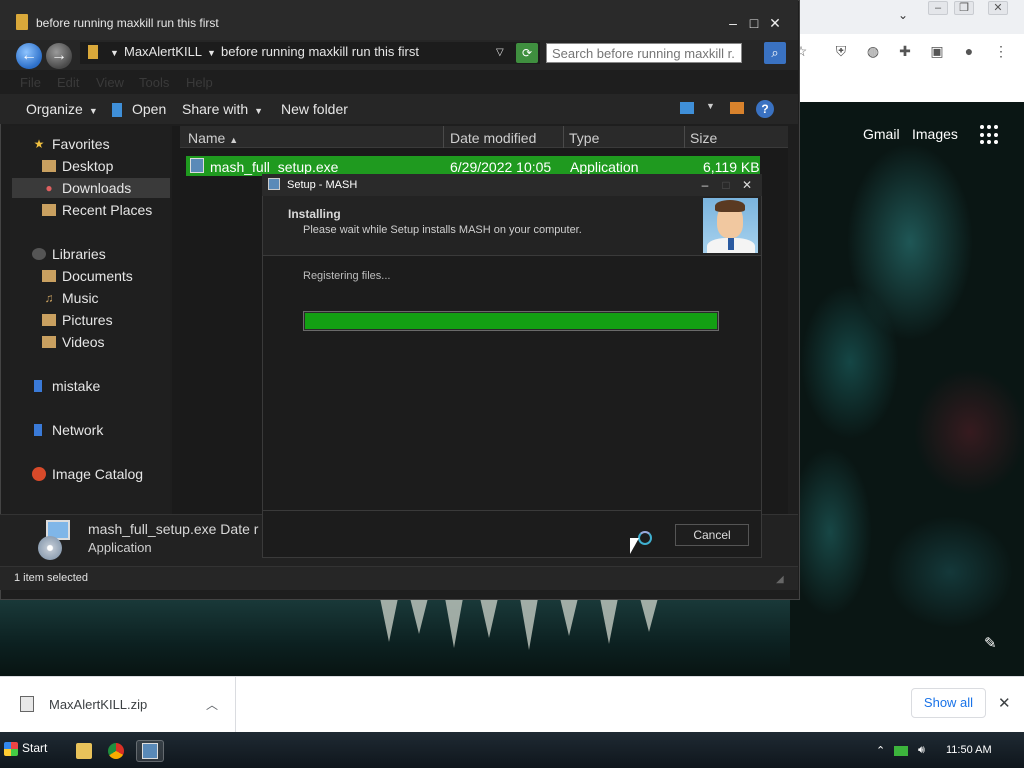  Describe the element at coordinates (39, 144) in the screenshot. I see `star-icon: ★` at that location.